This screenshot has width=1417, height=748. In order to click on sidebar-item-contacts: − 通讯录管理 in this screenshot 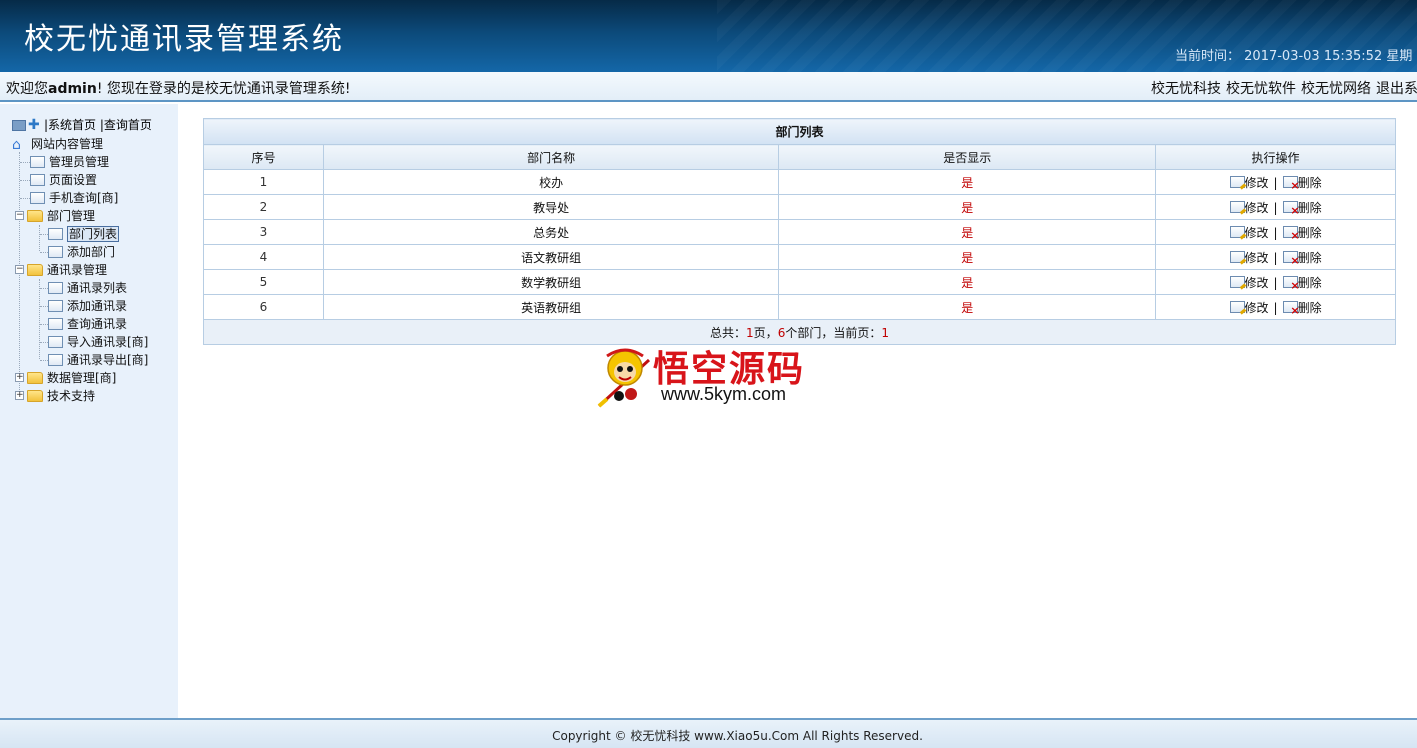, I will do `click(61, 270)`.